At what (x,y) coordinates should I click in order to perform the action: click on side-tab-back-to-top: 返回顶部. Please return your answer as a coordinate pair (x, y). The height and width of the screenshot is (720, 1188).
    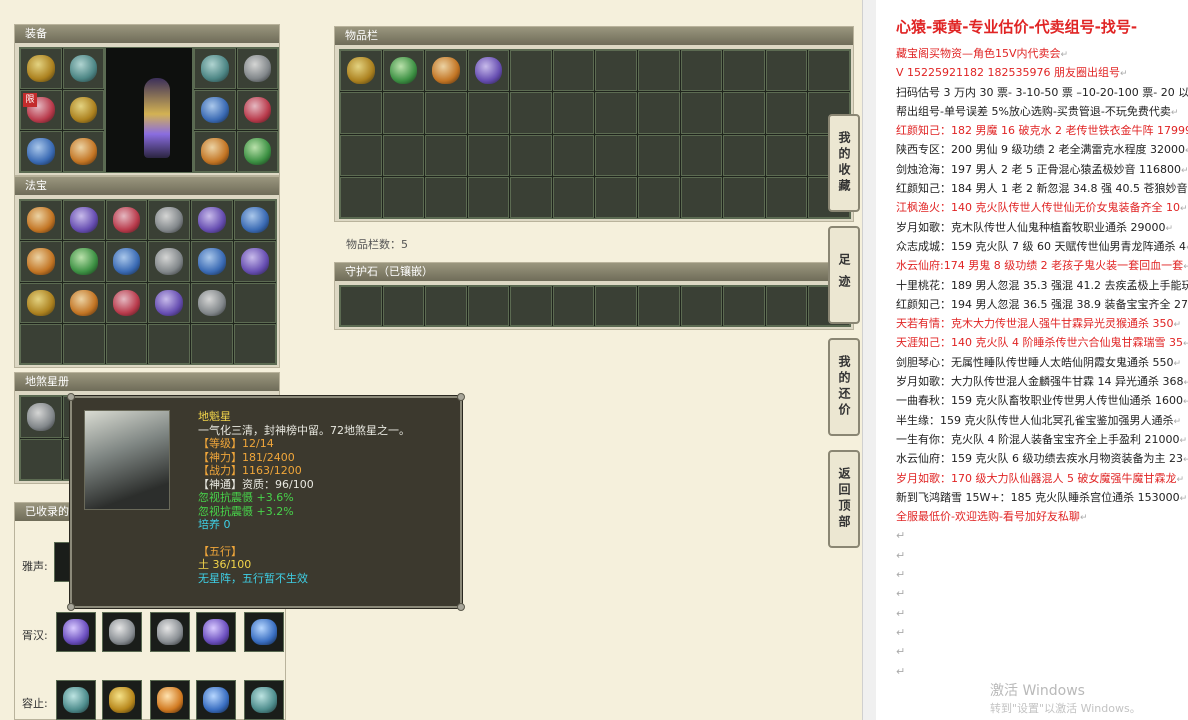
    Looking at the image, I should click on (844, 499).